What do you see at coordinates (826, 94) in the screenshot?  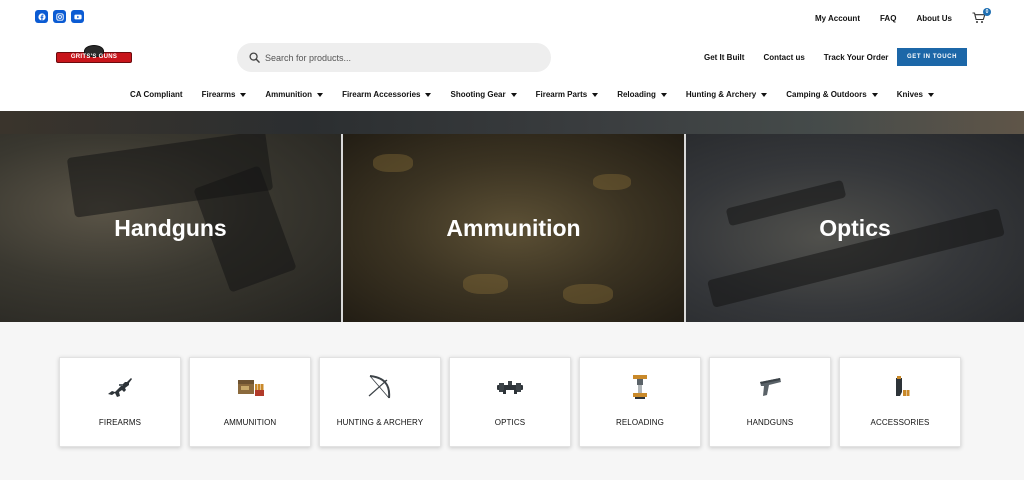 I see `nav-label: Camping & Outdoors` at bounding box center [826, 94].